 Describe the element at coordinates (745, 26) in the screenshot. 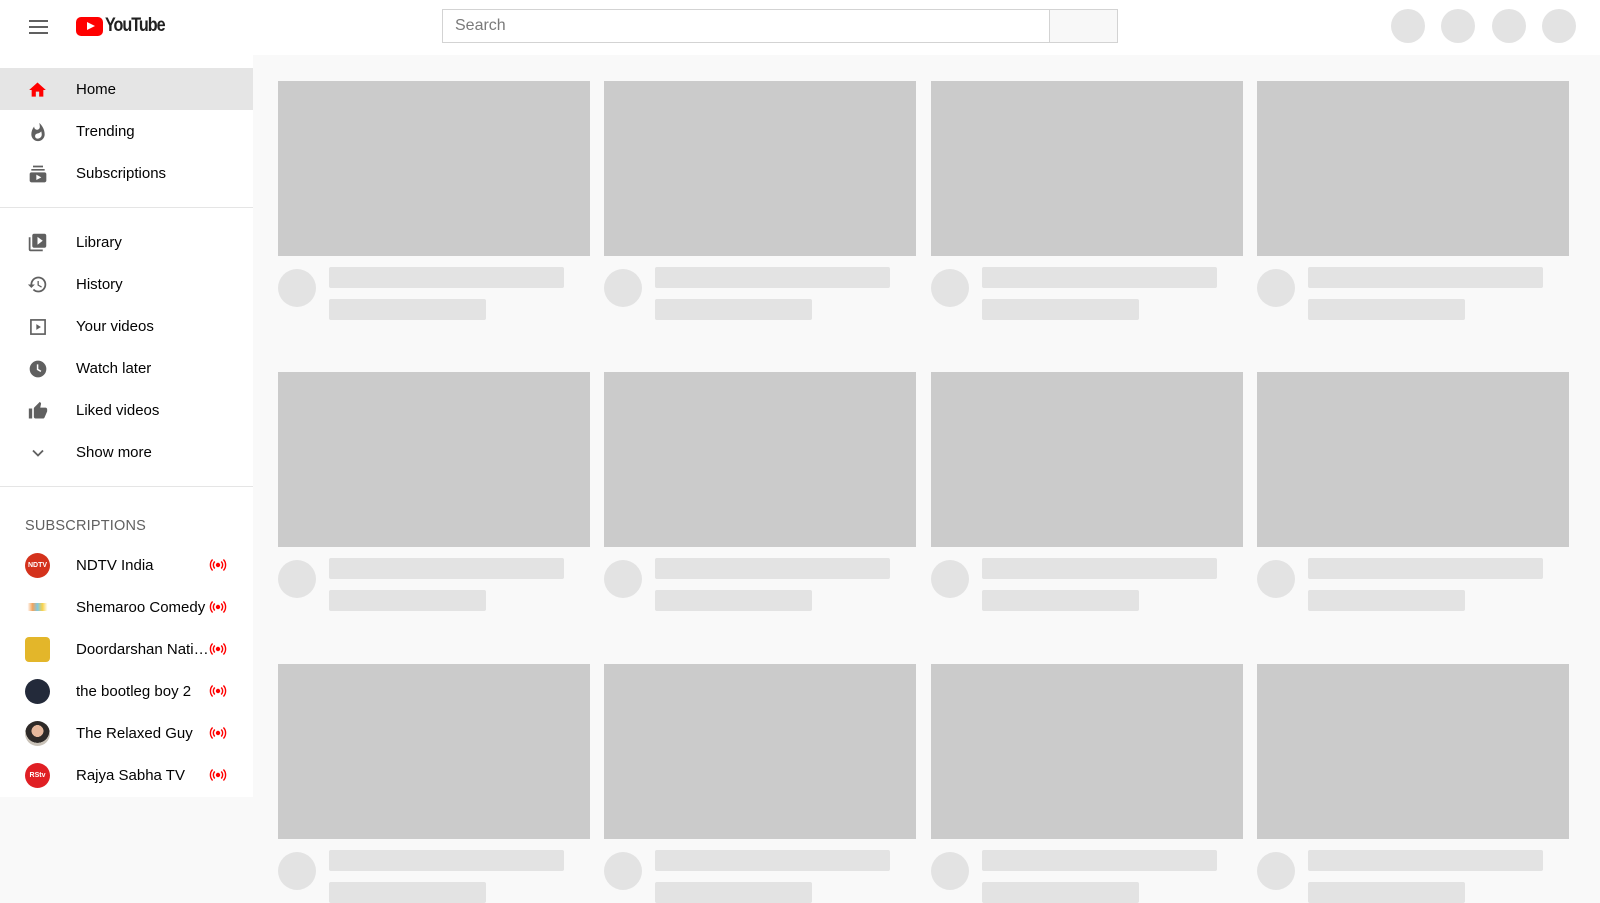

I see `search-input` at that location.